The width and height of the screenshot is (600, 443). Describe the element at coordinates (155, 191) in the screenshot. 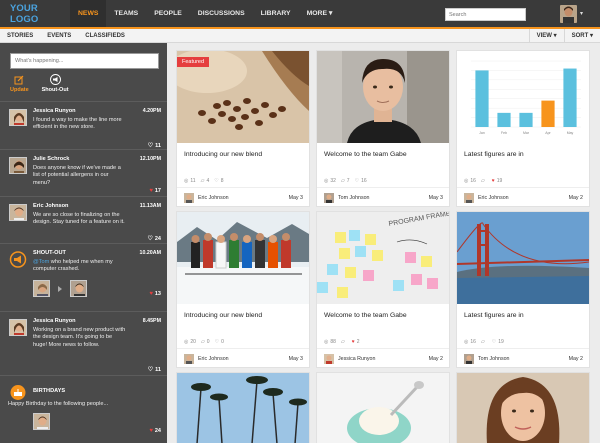

I see `like-button: ♥ 17` at that location.